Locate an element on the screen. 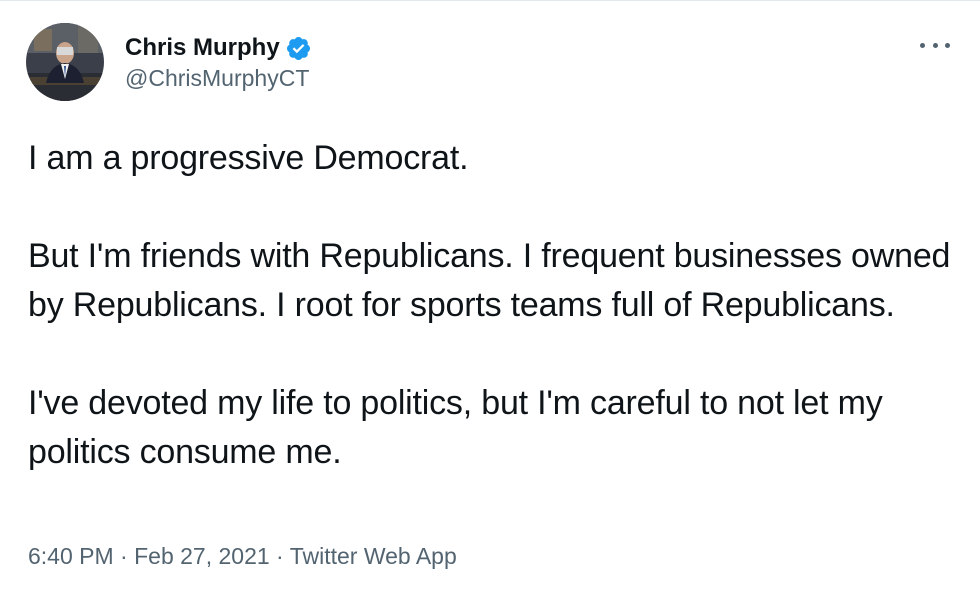 This screenshot has height=596, width=980. tweet-source: Twitter Web App is located at coordinates (373, 556).